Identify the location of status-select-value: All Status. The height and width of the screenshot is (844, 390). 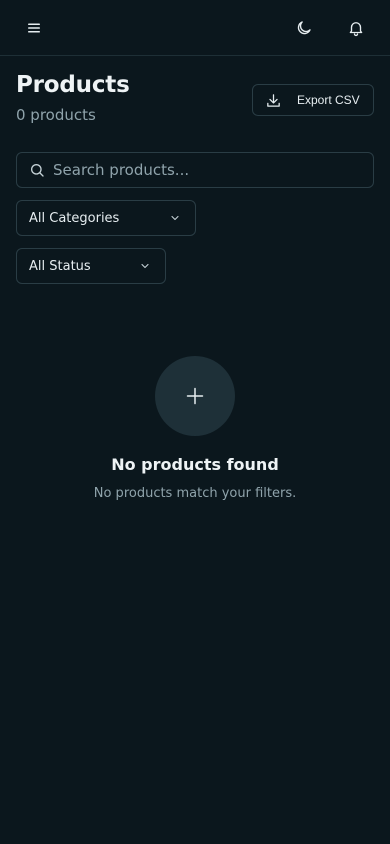
(60, 266).